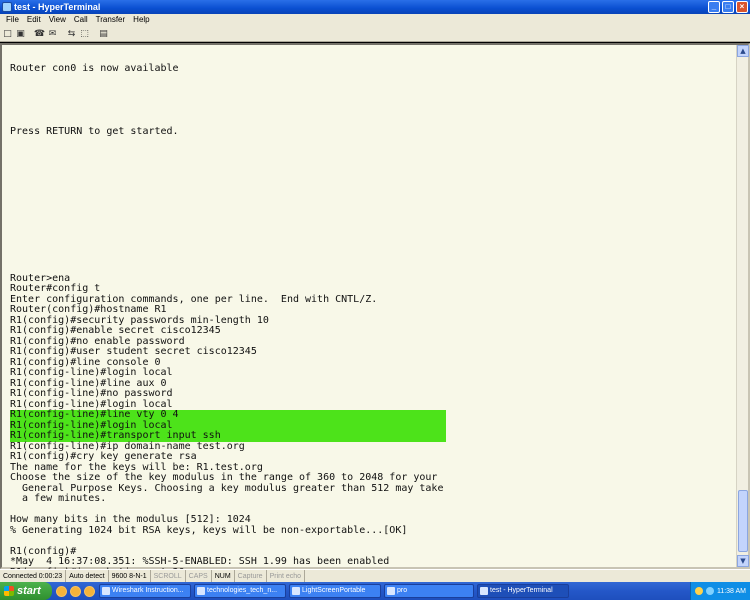 The height and width of the screenshot is (600, 750). What do you see at coordinates (709, 591) in the screenshot?
I see `network-icon` at bounding box center [709, 591].